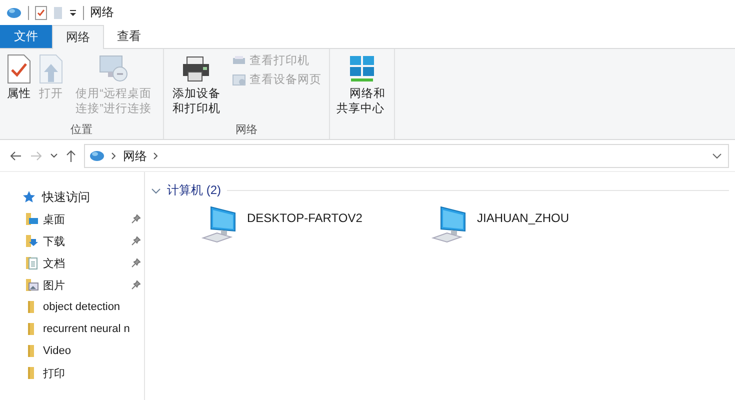  I want to click on group-label: 网络, so click(246, 130).